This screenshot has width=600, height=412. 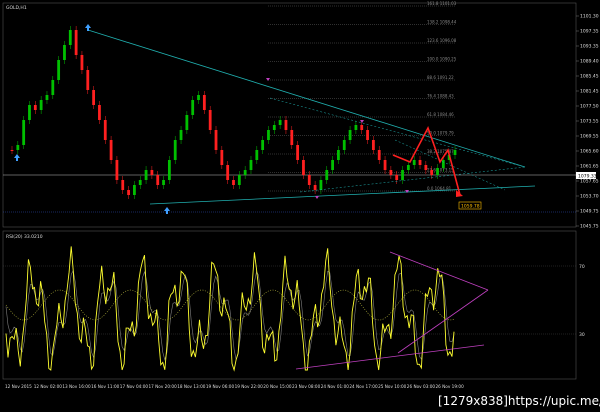 I want to click on time-tick-label: 17 Nov 04:00, so click(x=134, y=386).